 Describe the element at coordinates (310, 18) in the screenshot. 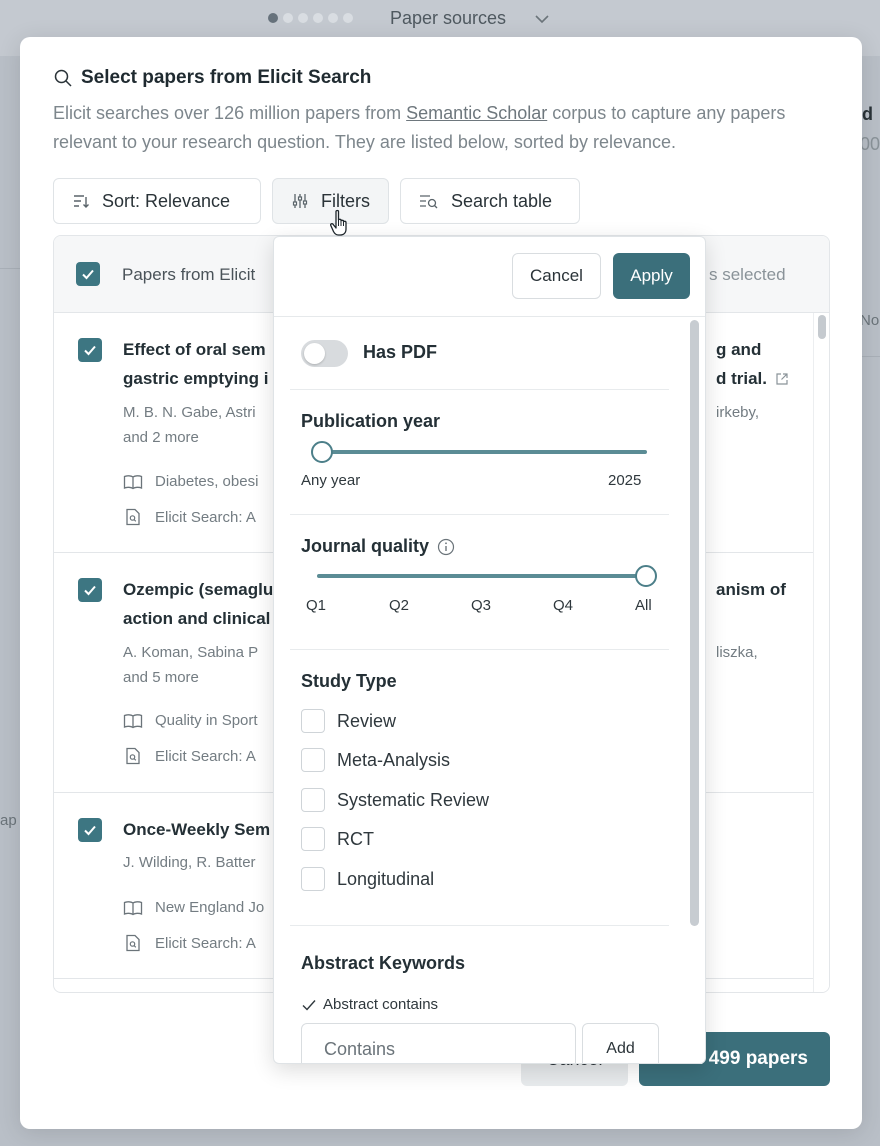

I see `step-indicator` at that location.